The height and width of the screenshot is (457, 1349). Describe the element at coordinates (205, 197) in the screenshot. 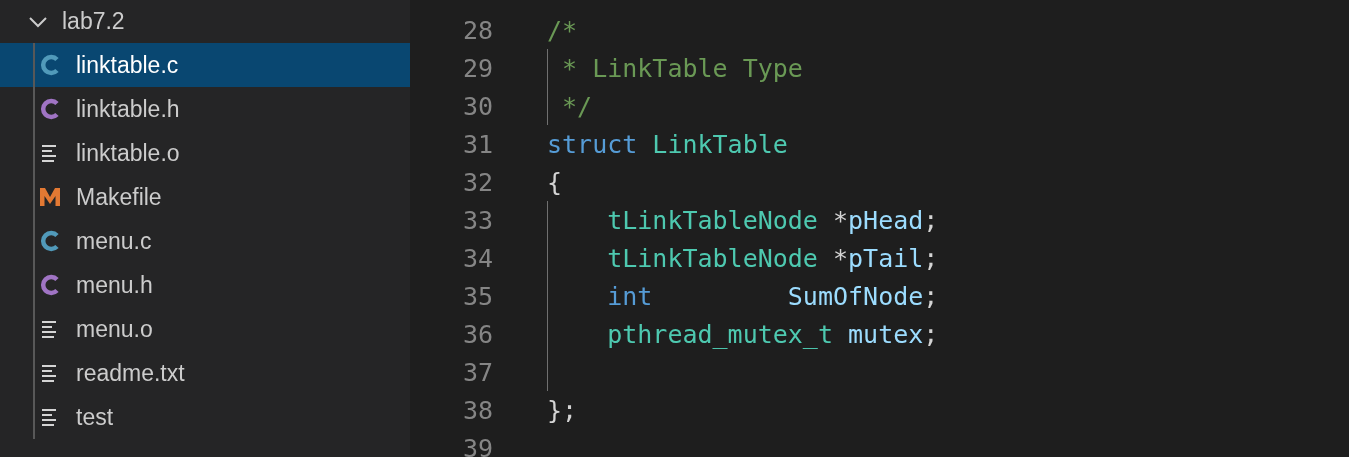

I see `file-item: Makefile` at that location.